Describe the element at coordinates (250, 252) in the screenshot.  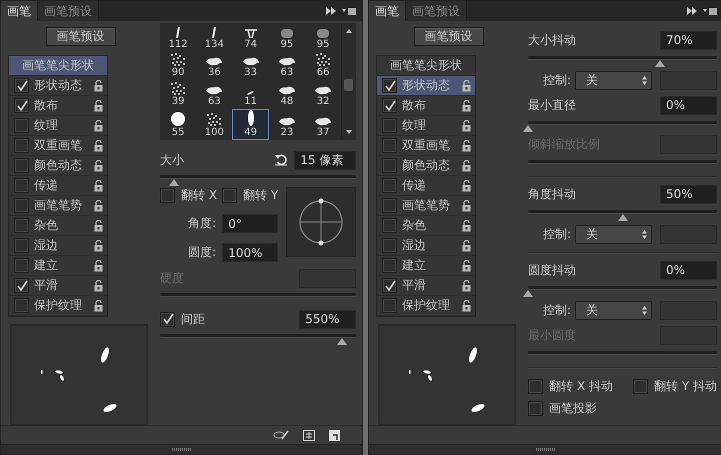
I see `roundness-field: 100%` at that location.